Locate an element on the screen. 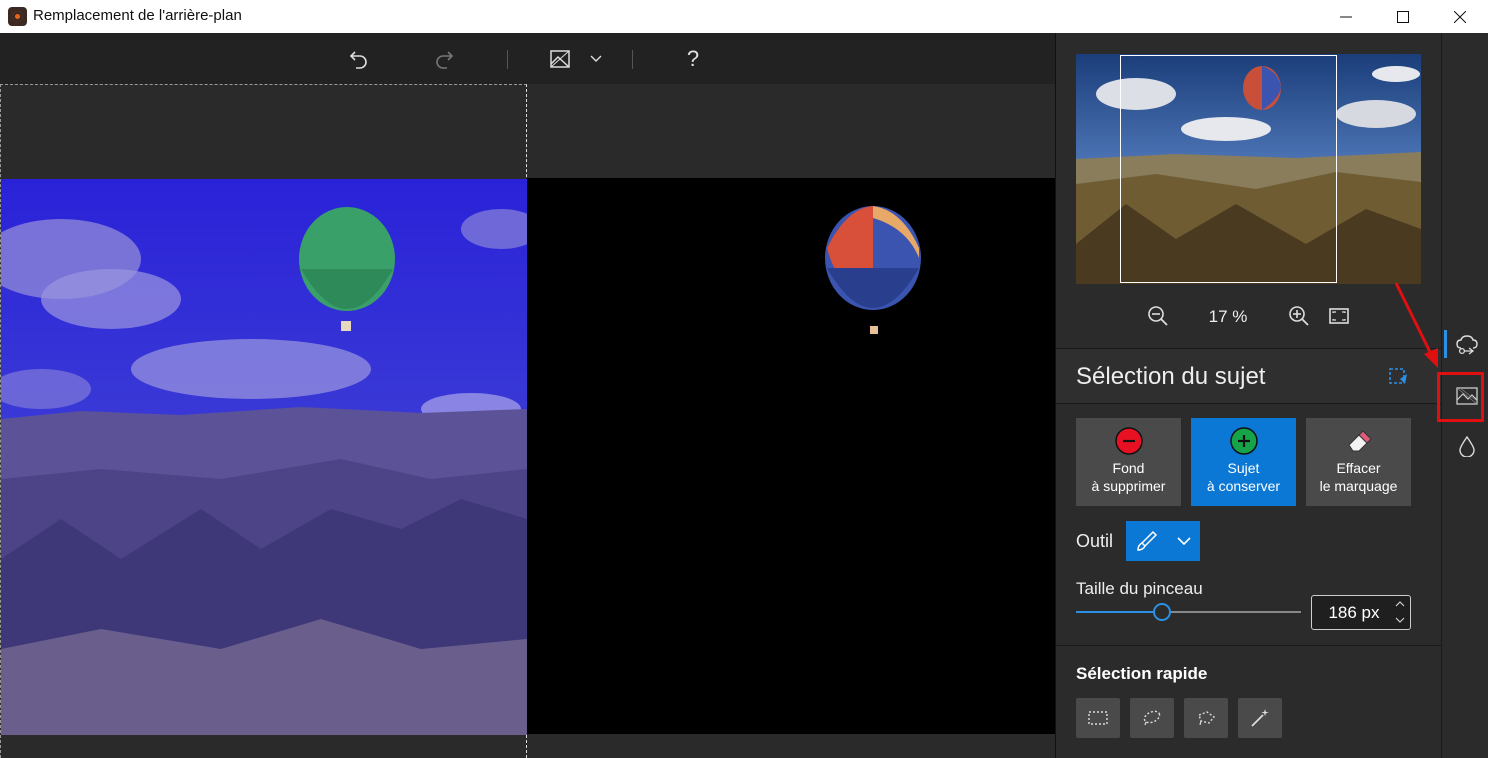 The height and width of the screenshot is (758, 1488). minimize-button is located at coordinates (1346, 16).